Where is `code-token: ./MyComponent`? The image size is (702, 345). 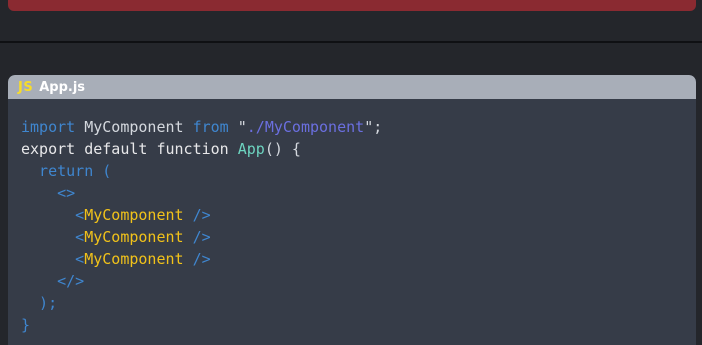 code-token: ./MyComponent is located at coordinates (305, 127).